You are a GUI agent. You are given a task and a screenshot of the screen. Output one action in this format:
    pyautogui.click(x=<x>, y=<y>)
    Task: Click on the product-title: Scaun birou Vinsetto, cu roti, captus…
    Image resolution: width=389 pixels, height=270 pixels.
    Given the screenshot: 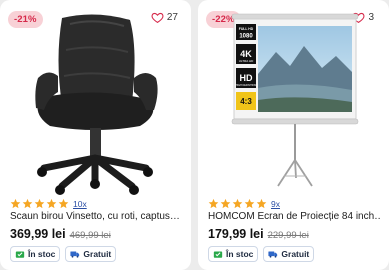 What is the action you would take?
    pyautogui.click(x=96, y=216)
    